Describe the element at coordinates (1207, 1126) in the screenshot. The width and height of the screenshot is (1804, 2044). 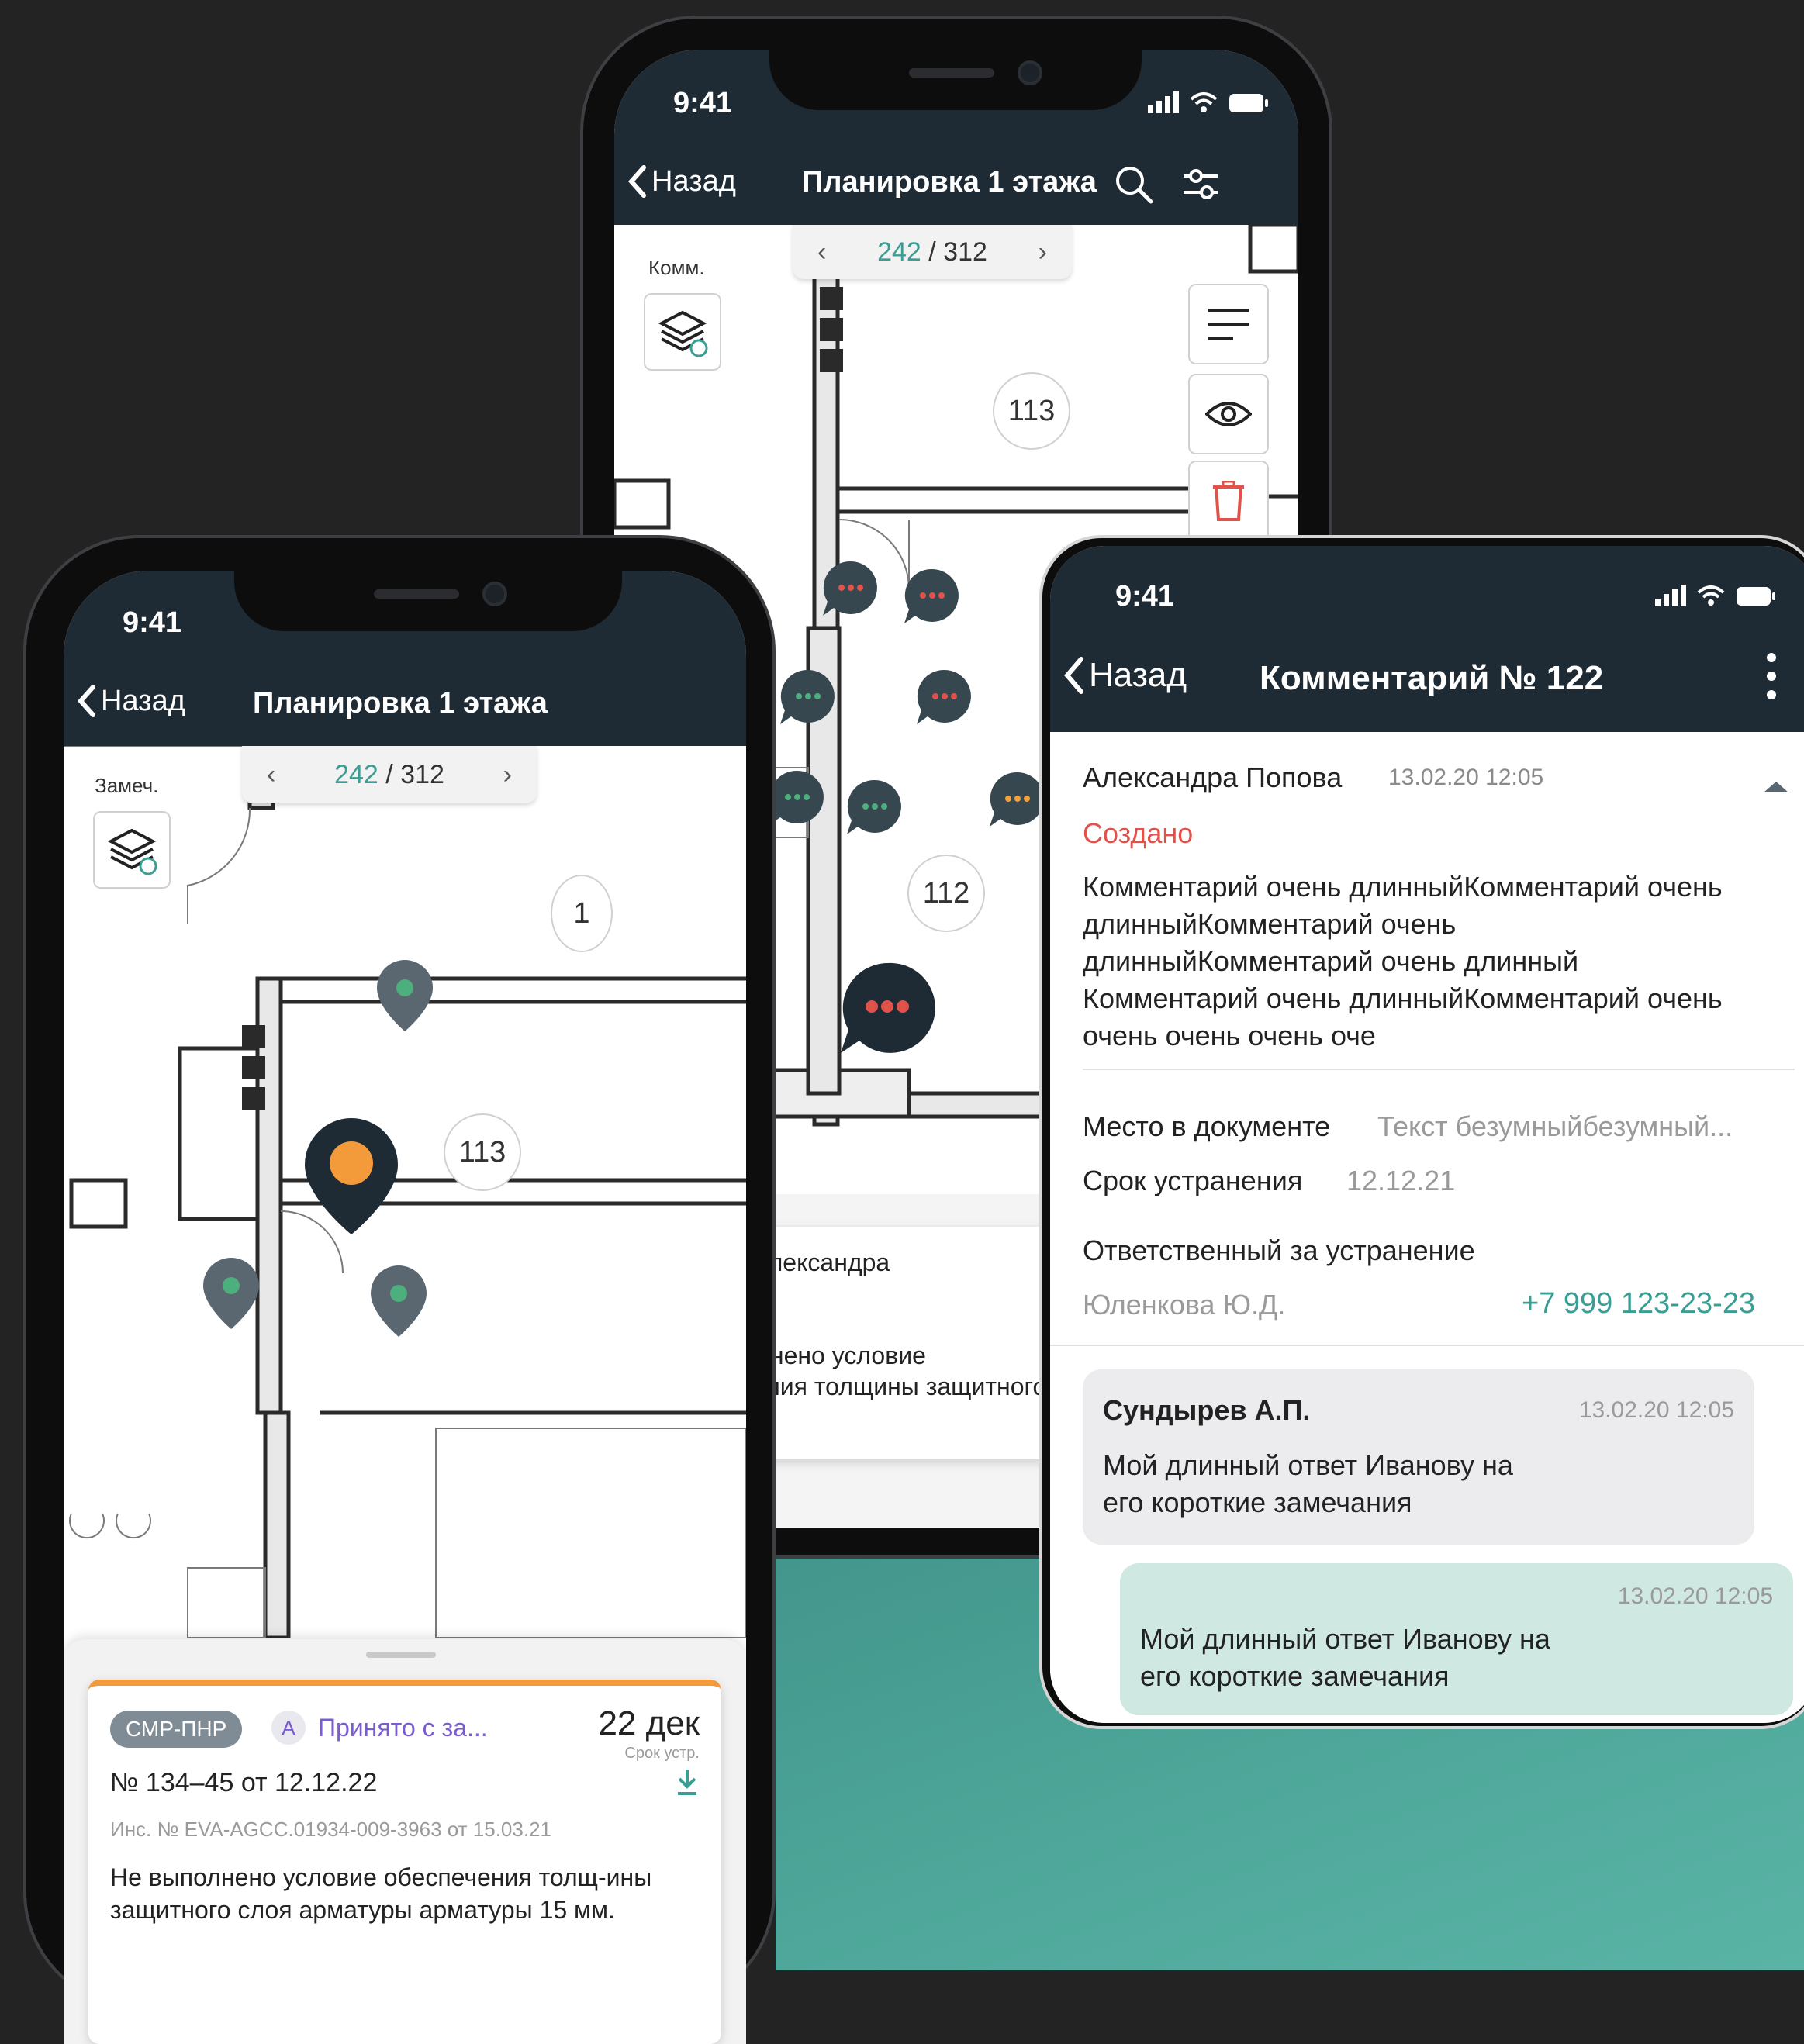
I see `doc-place-label: Место в документе` at that location.